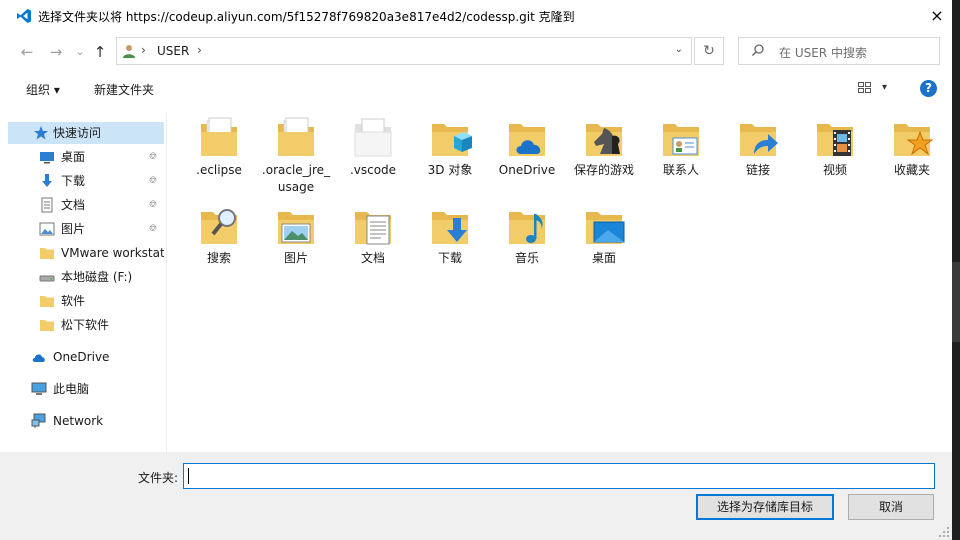  Describe the element at coordinates (38, 358) in the screenshot. I see `cloud-icon` at that location.